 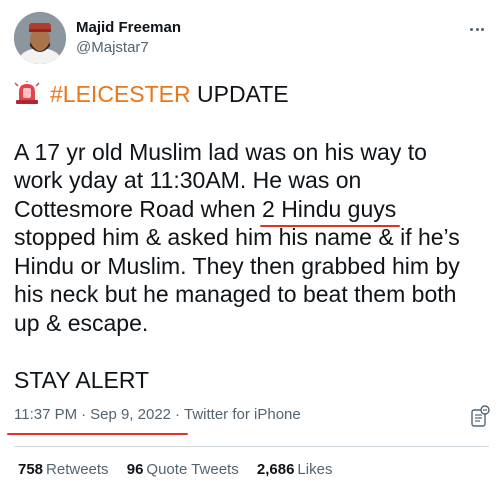 I want to click on quote-tweets-stat: 96 Quote Tweets, so click(x=183, y=470).